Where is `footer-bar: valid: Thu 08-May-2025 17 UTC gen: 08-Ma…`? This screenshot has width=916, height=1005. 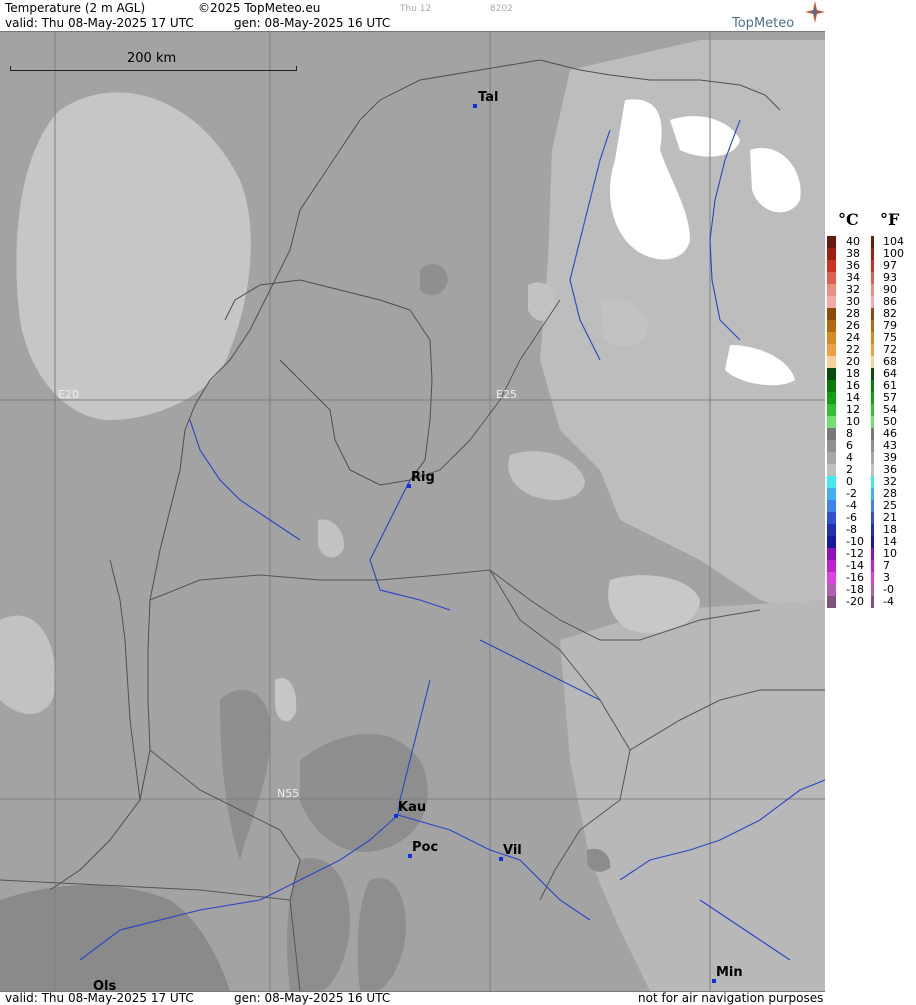
footer-bar: valid: Thu 08-May-2025 17 UTC gen: 08-Ma… is located at coordinates (412, 998).